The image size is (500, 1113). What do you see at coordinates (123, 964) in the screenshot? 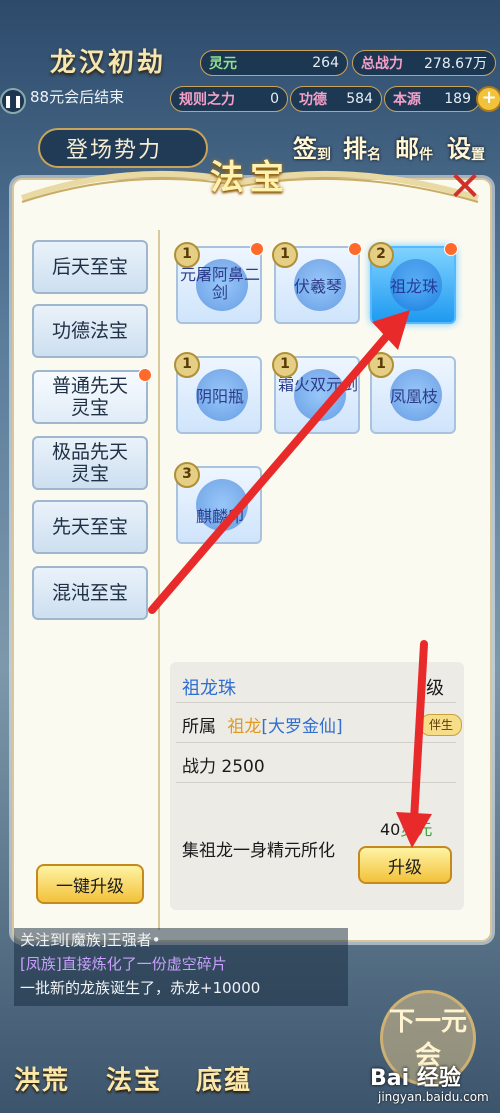
I see `log-line: [凤族]直接炼化了一份虚空碎片` at bounding box center [123, 964].